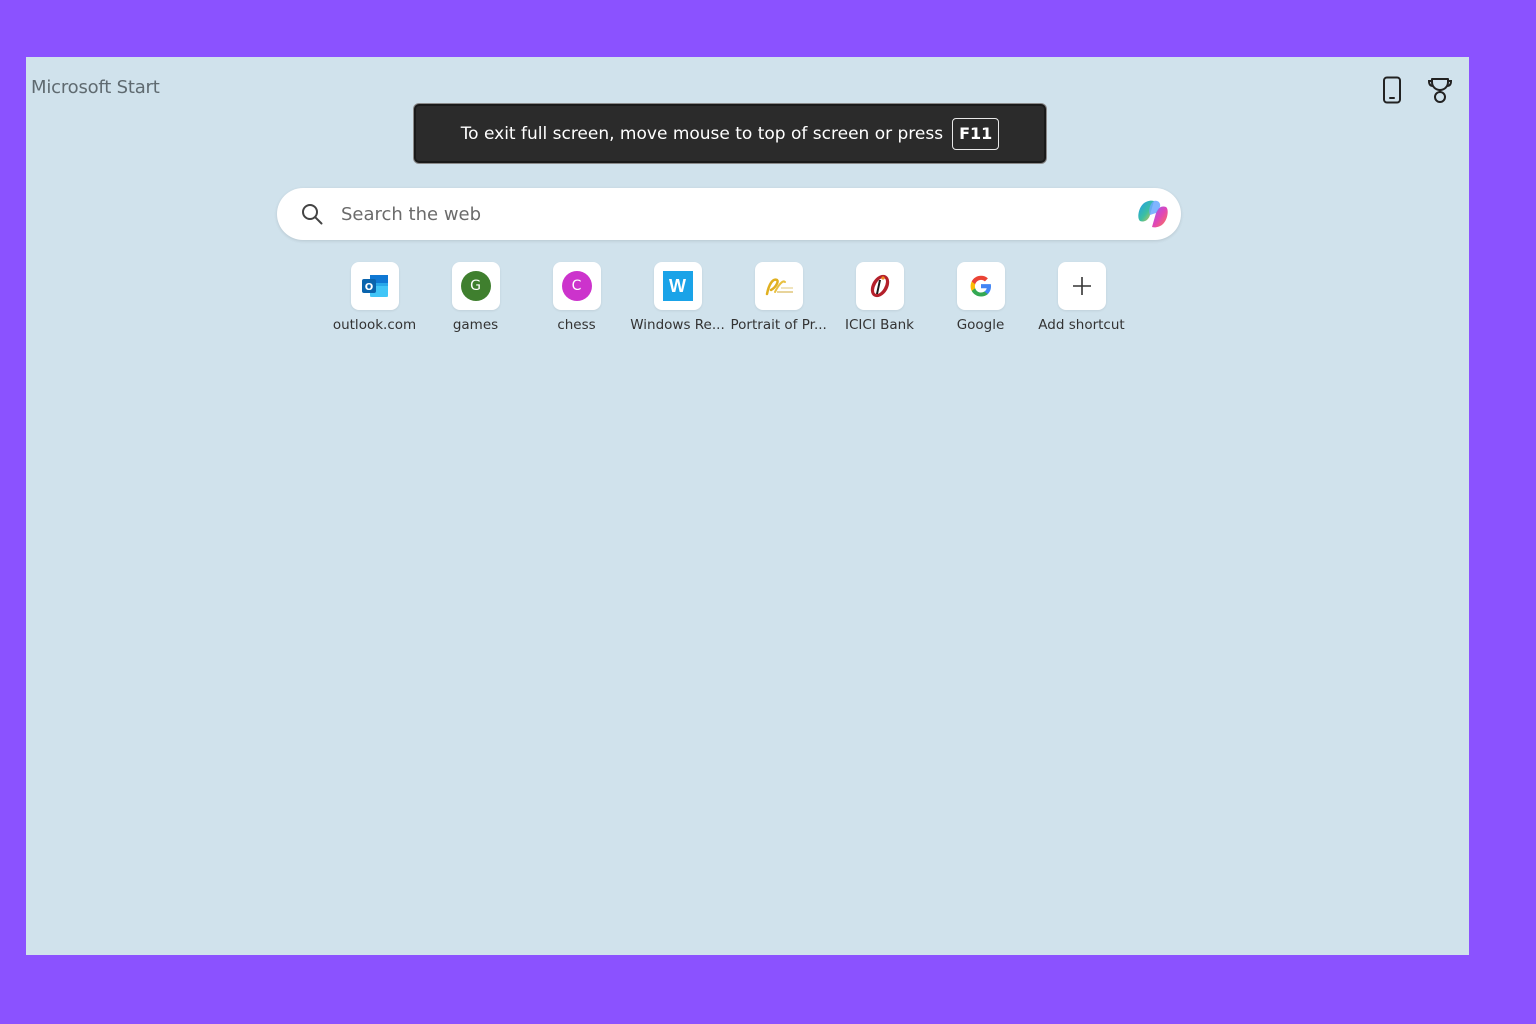 This screenshot has height=1024, width=1536. What do you see at coordinates (976, 133) in the screenshot?
I see `f11-key-badge: F11` at bounding box center [976, 133].